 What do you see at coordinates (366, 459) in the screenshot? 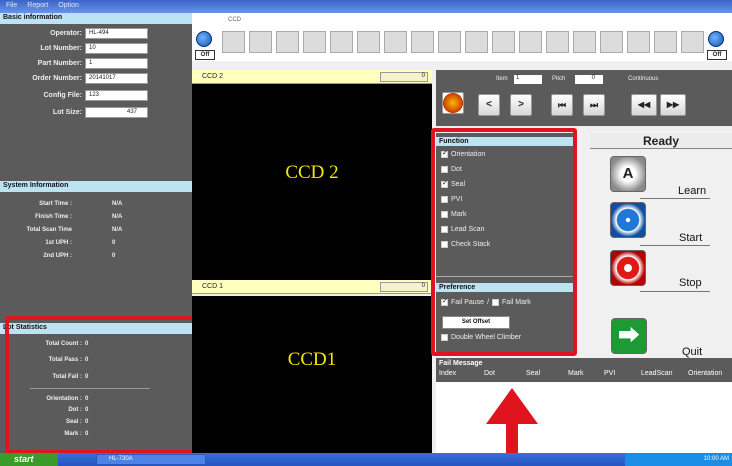
I see `taskbar: start HL-730A 10:00 AM` at bounding box center [366, 459].